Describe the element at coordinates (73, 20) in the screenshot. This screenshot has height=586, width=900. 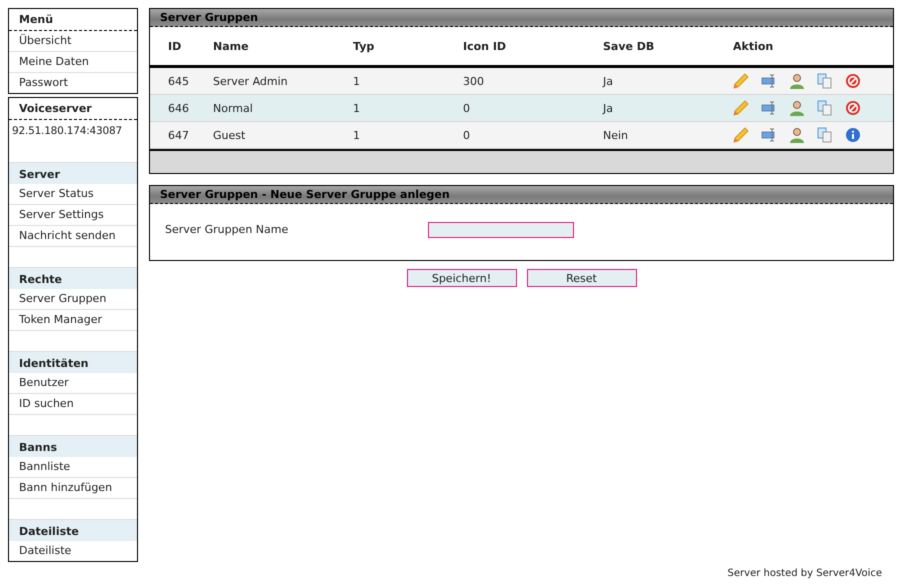
I see `menu-title: Menü` at that location.